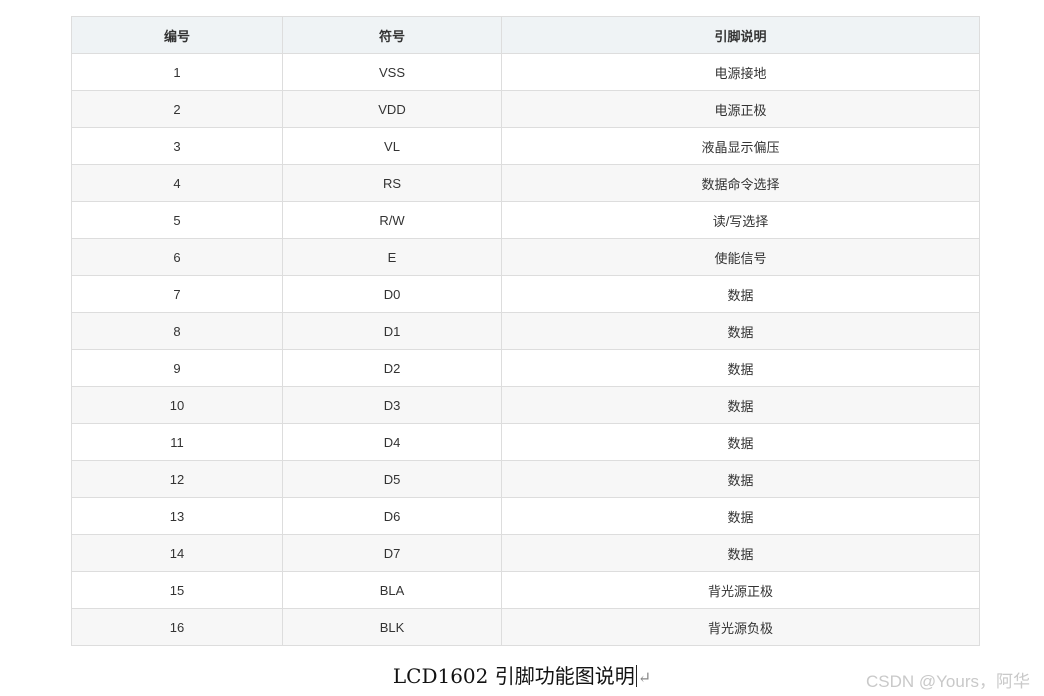 The height and width of the screenshot is (696, 1044). Describe the element at coordinates (177, 516) in the screenshot. I see `cell-number: 13` at that location.